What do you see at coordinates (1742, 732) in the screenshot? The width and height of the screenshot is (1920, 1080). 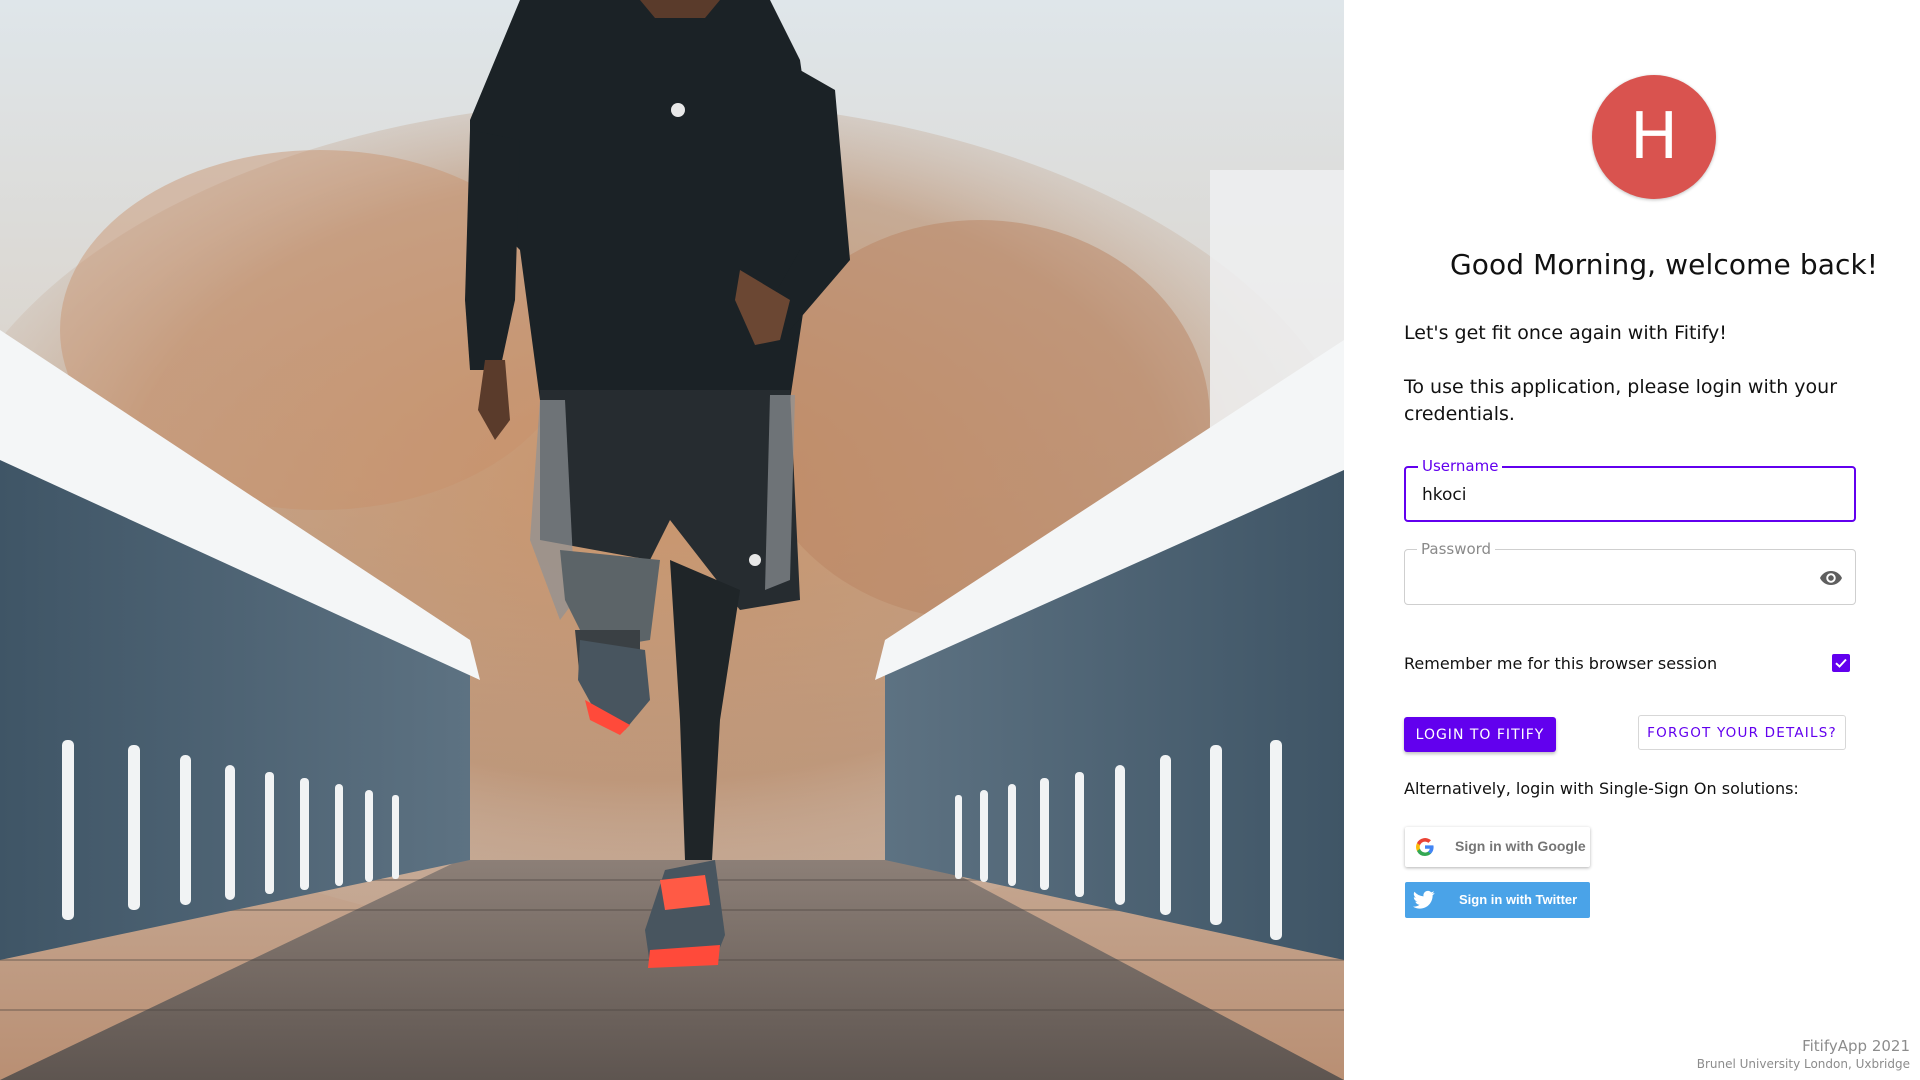 I see `forgot-details-button: FORGOT YOUR DETAILS?` at bounding box center [1742, 732].